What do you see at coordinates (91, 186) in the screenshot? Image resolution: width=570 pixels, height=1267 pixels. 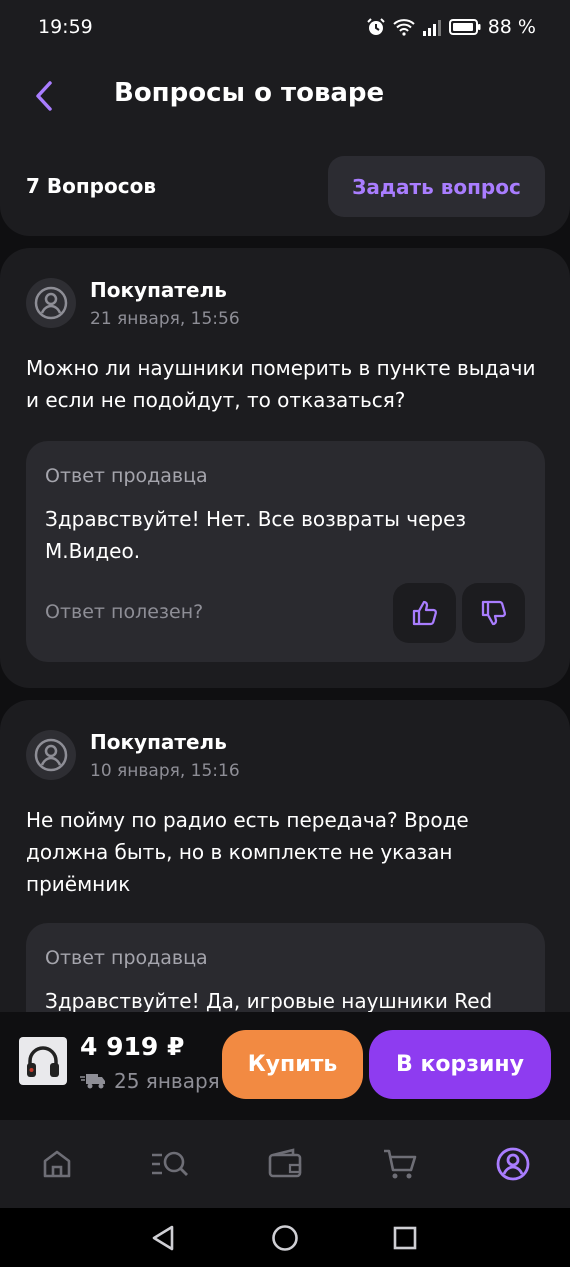 I see `questions-count: 7 Вопросов` at bounding box center [91, 186].